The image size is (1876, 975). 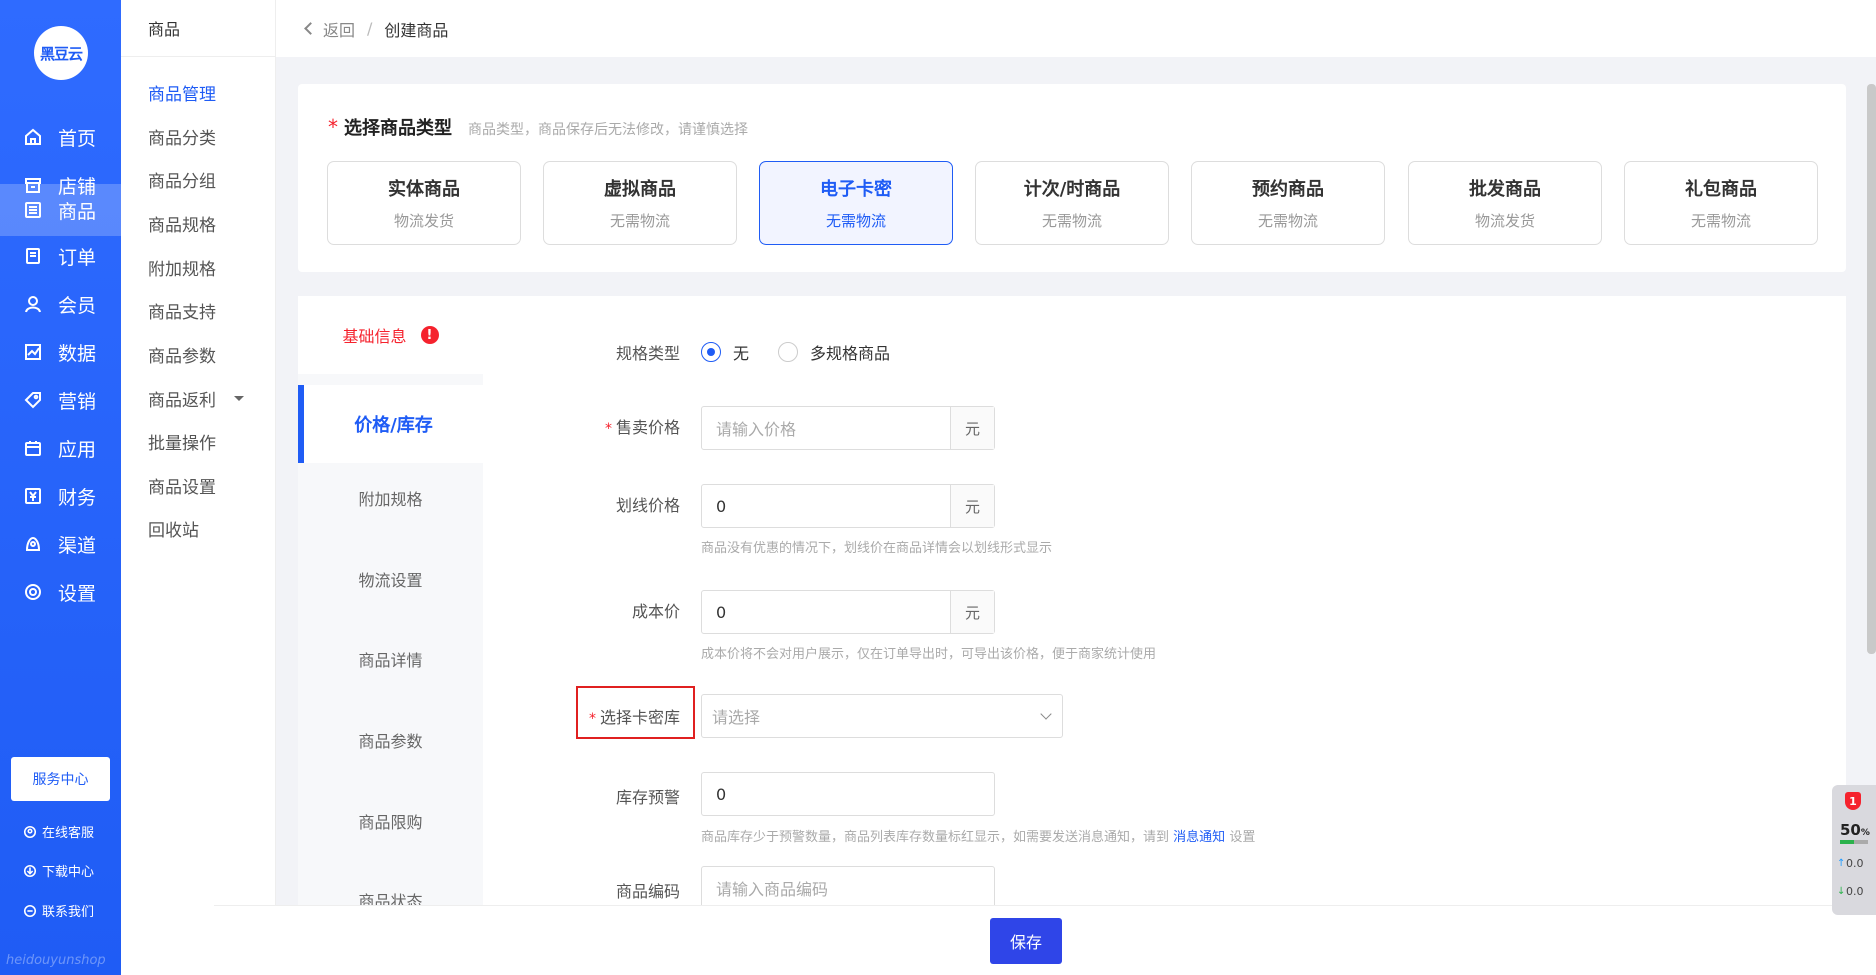 What do you see at coordinates (1720, 221) in the screenshot?
I see `type-option-sub: 无需物流` at bounding box center [1720, 221].